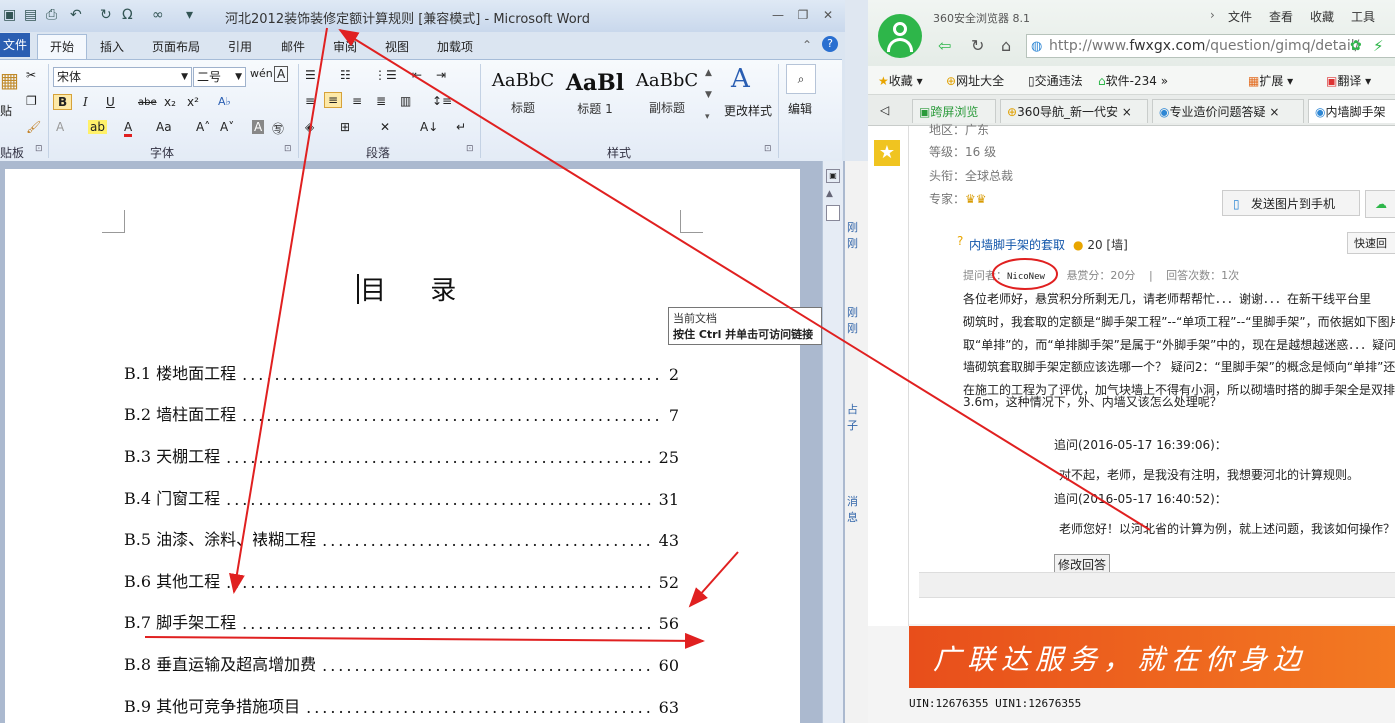 This screenshot has height=723, width=1395. Describe the element at coordinates (60, 127) in the screenshot. I see `text-effects-icon: A` at that location.